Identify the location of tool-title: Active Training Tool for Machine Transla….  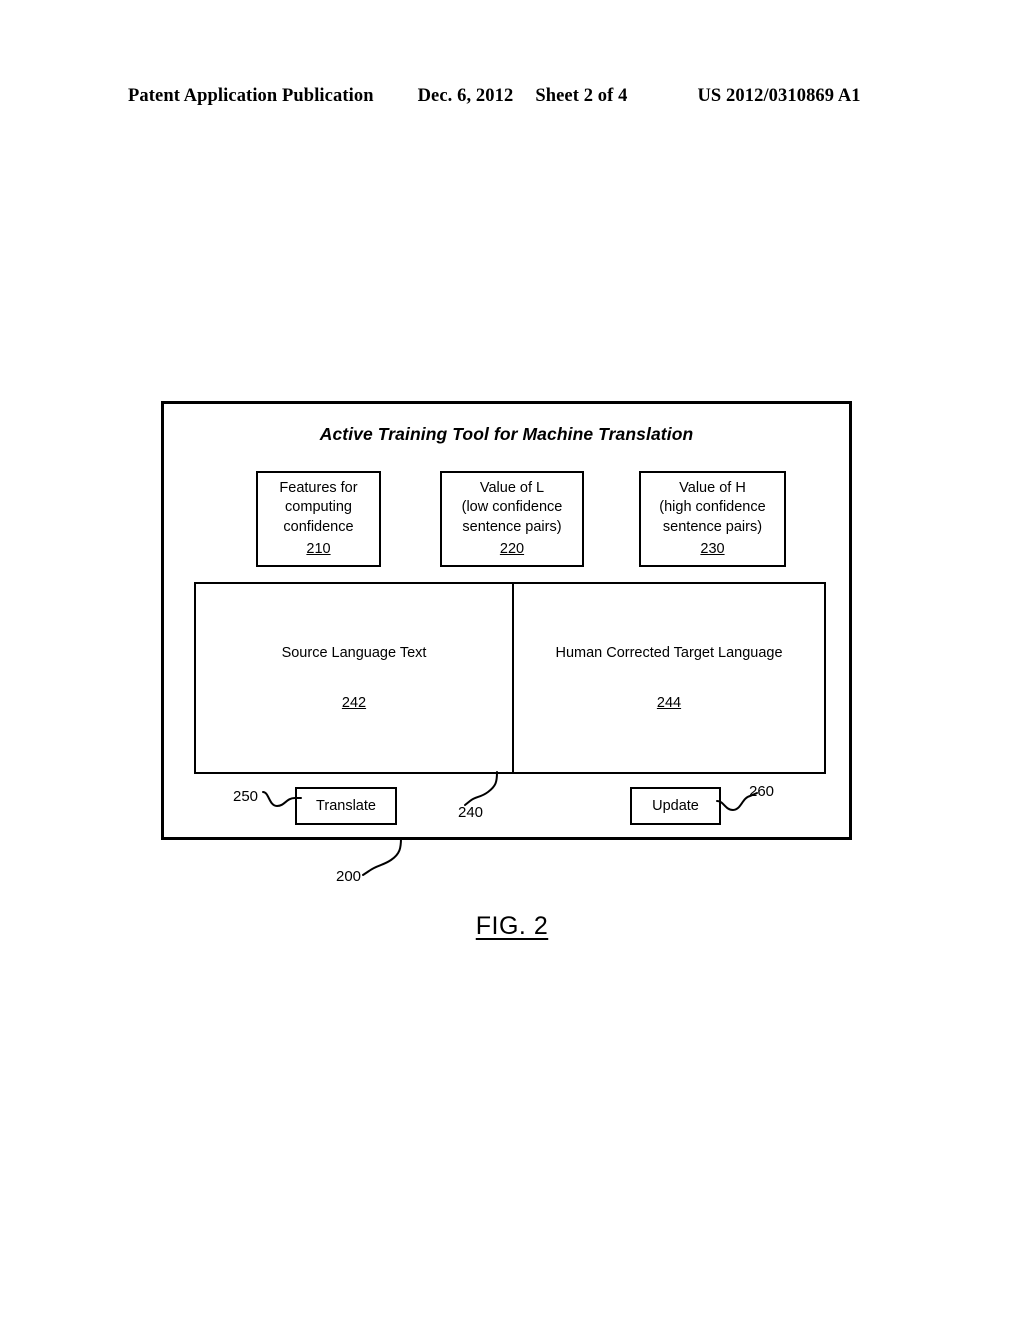
(506, 434).